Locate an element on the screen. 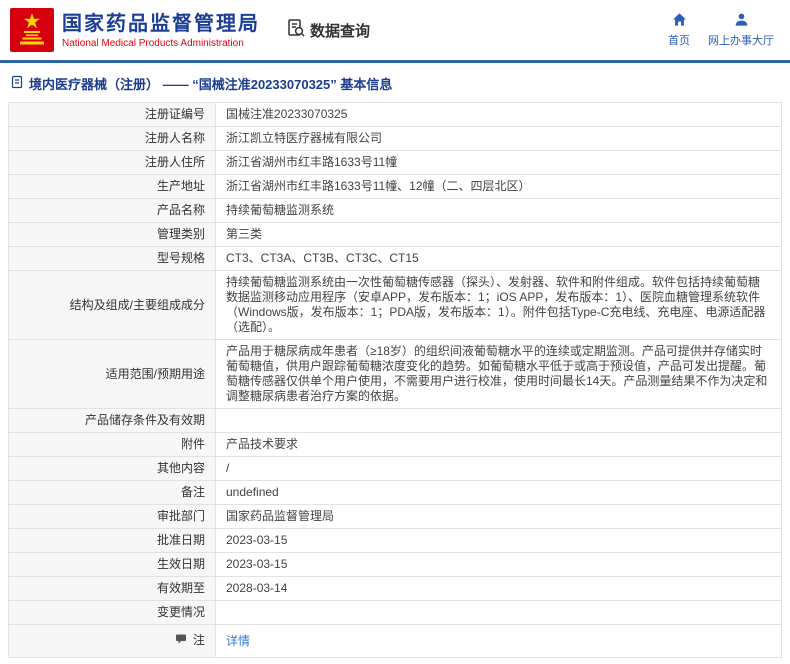 The height and width of the screenshot is (664, 790). row-label: 产品储存条件及有效期 is located at coordinates (112, 420).